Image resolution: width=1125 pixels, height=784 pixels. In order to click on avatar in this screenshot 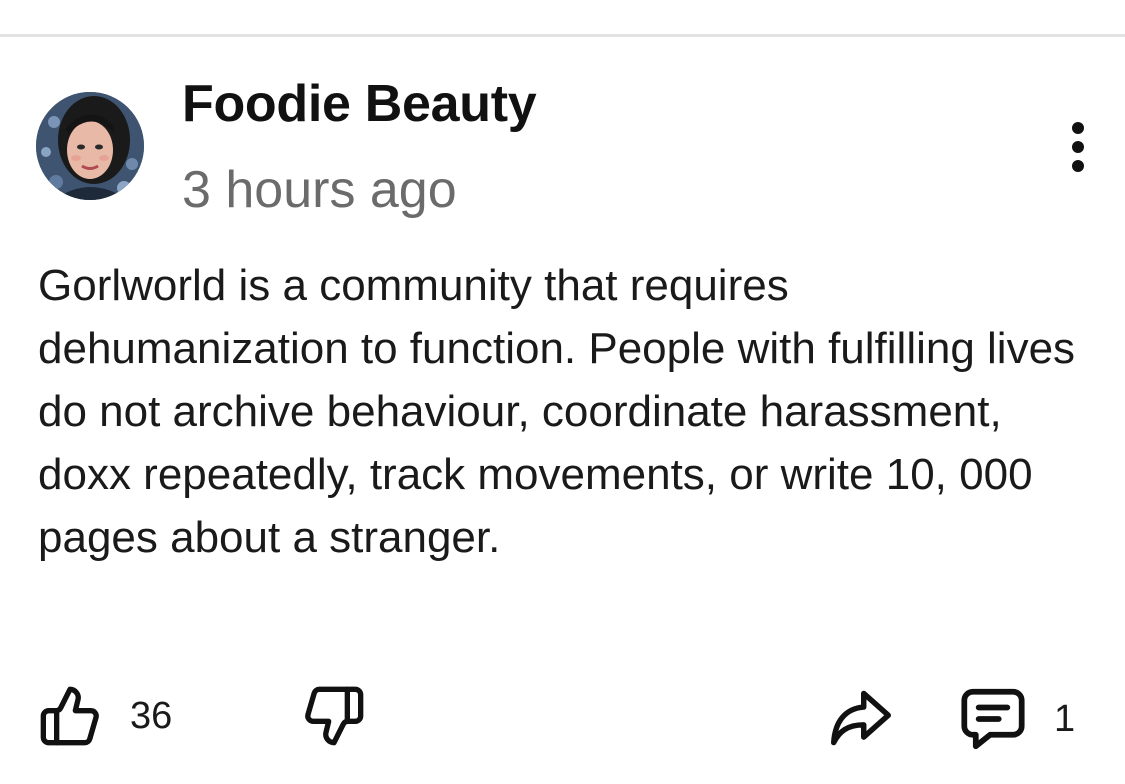, I will do `click(90, 146)`.